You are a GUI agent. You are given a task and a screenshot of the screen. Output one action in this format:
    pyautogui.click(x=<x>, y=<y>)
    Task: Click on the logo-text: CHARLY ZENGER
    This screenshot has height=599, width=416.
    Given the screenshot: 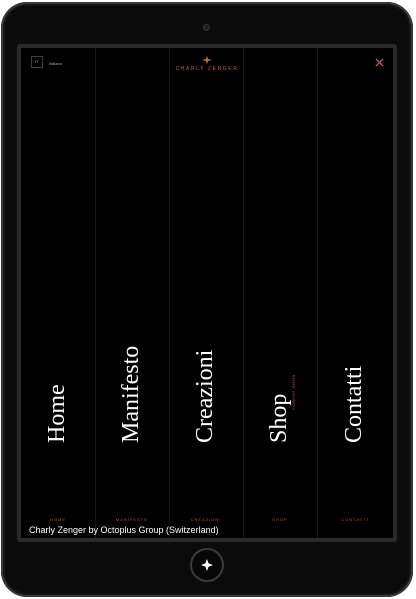 What is the action you would take?
    pyautogui.click(x=207, y=69)
    